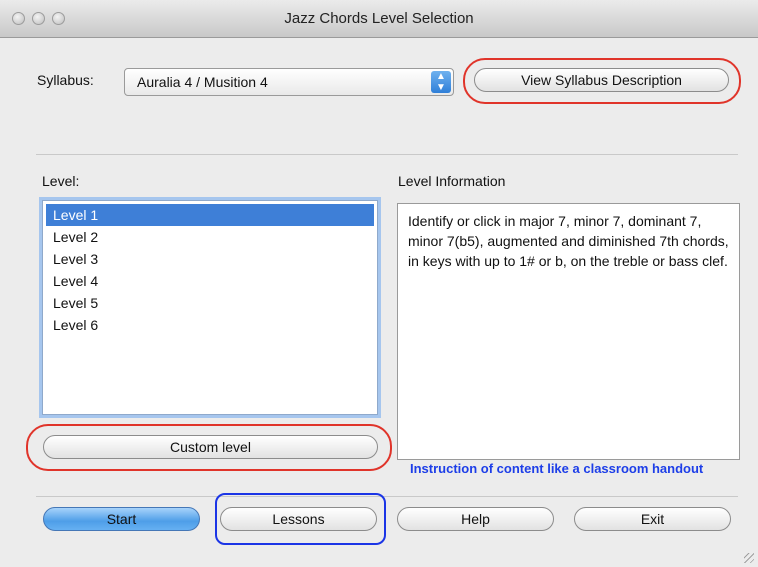 This screenshot has height=567, width=758. I want to click on help-button: Help, so click(475, 519).